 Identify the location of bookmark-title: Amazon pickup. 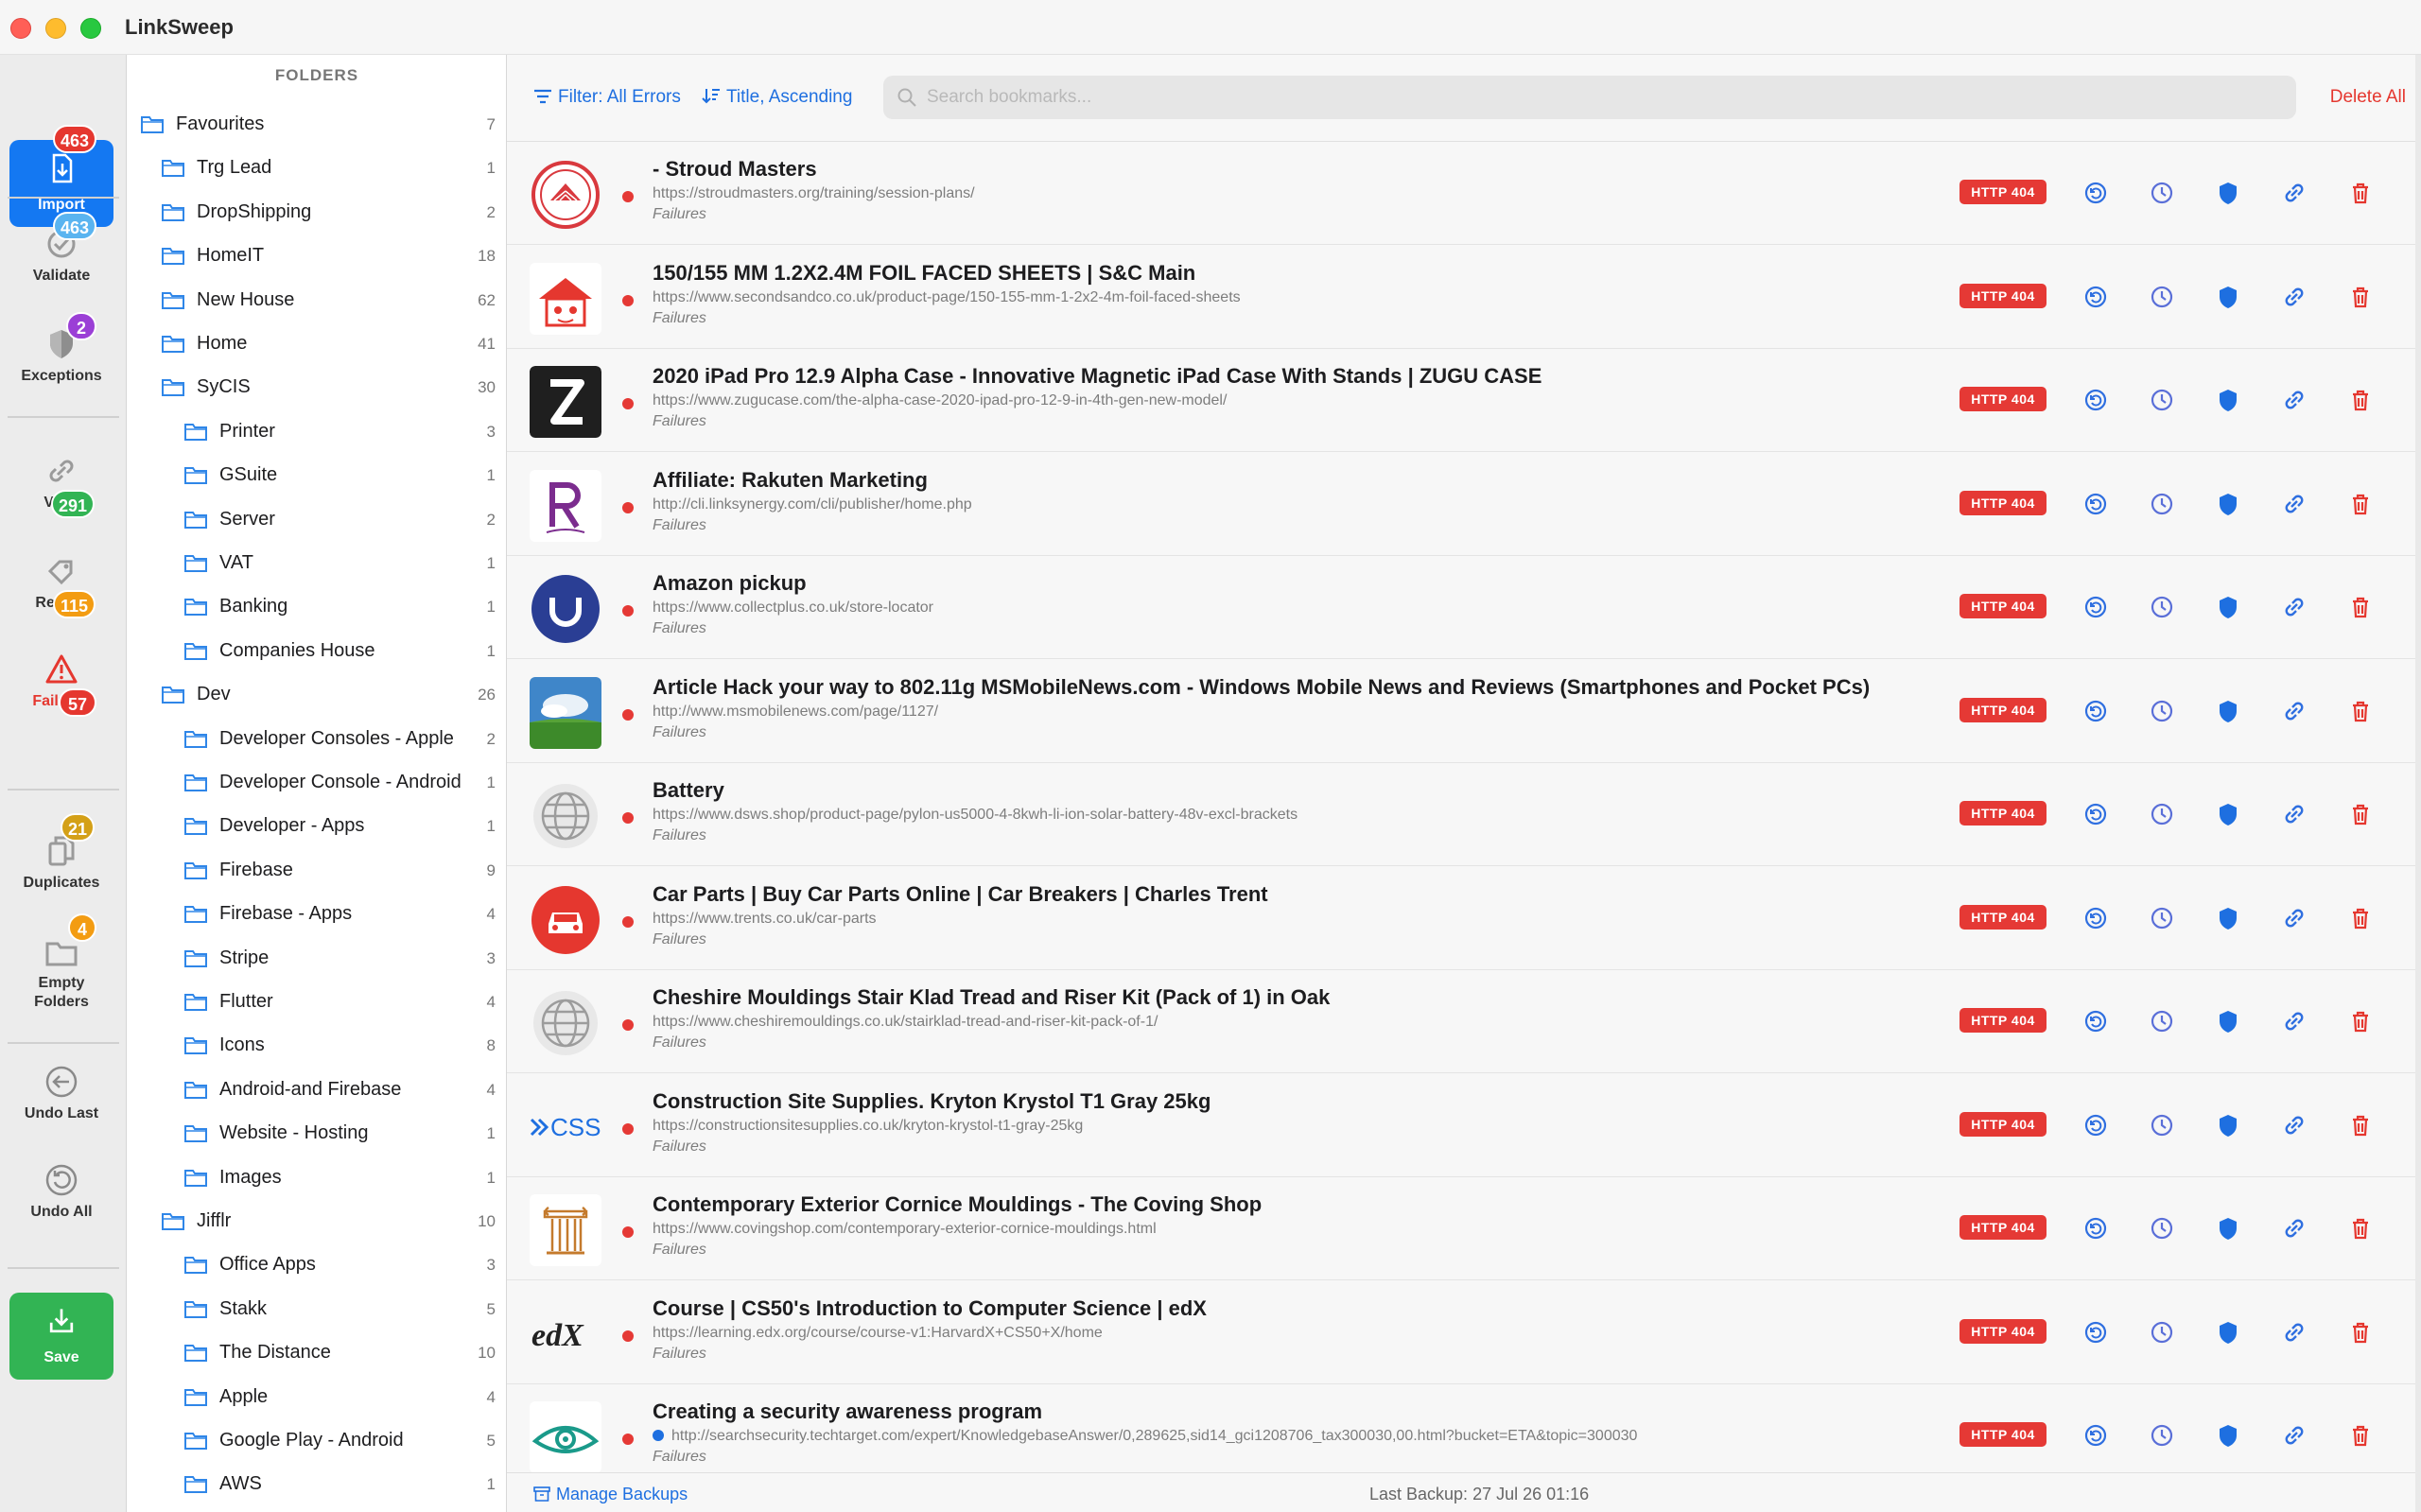
(730, 584).